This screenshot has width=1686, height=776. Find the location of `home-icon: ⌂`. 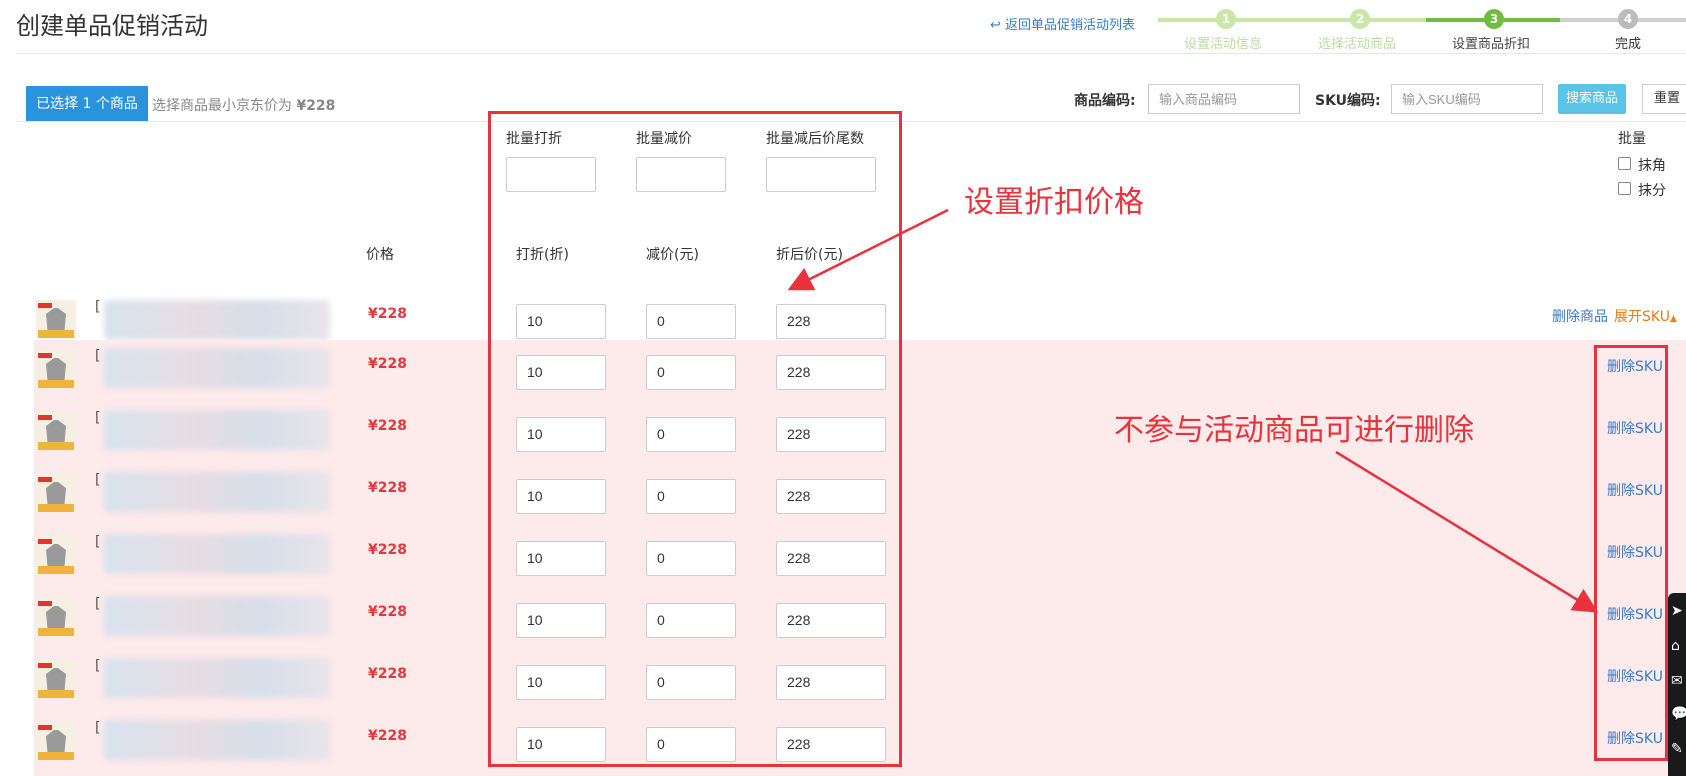

home-icon: ⌂ is located at coordinates (1675, 646).